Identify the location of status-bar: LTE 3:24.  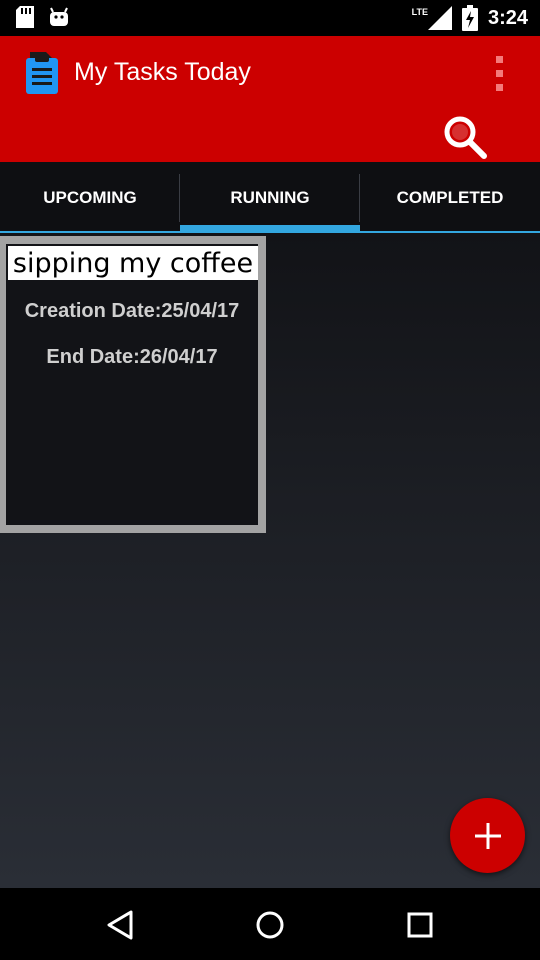
(270, 18).